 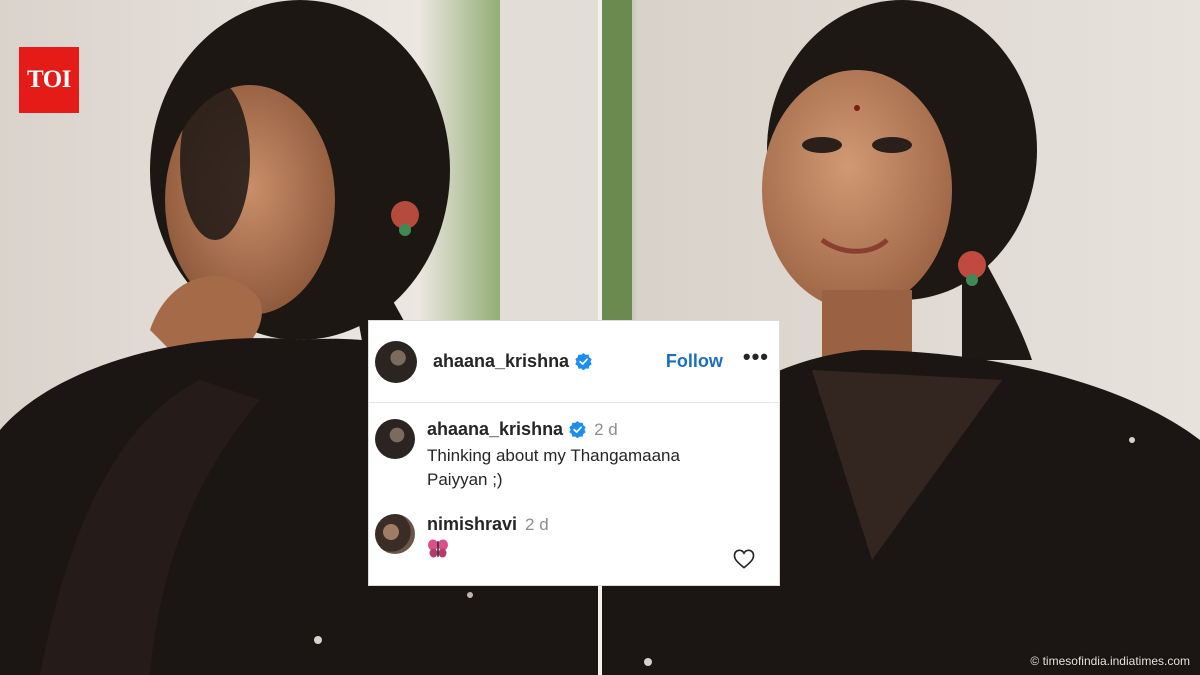 I want to click on comment-username: nimishravi, so click(x=472, y=524).